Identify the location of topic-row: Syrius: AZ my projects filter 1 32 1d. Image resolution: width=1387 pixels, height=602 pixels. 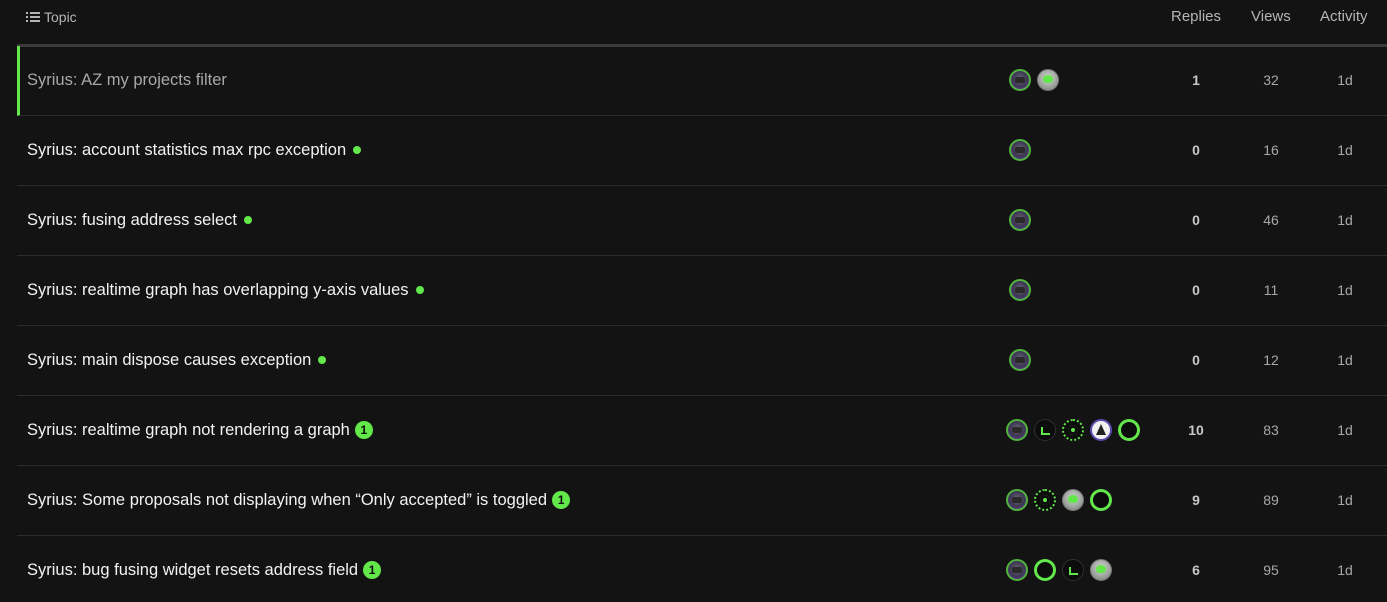
(702, 81).